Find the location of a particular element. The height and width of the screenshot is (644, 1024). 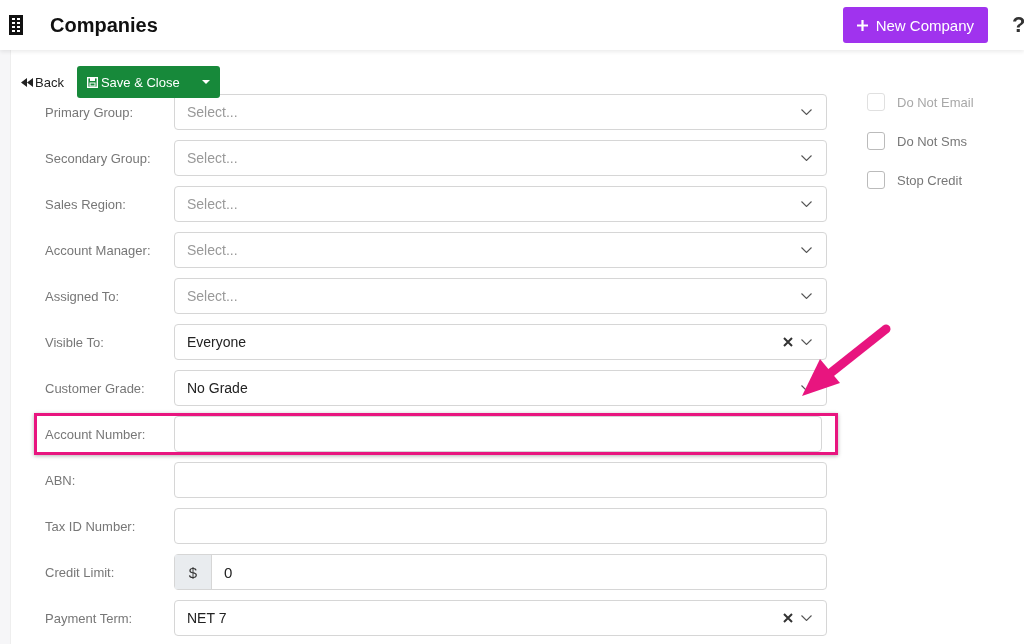

field-label: Customer Grade: is located at coordinates (95, 388).